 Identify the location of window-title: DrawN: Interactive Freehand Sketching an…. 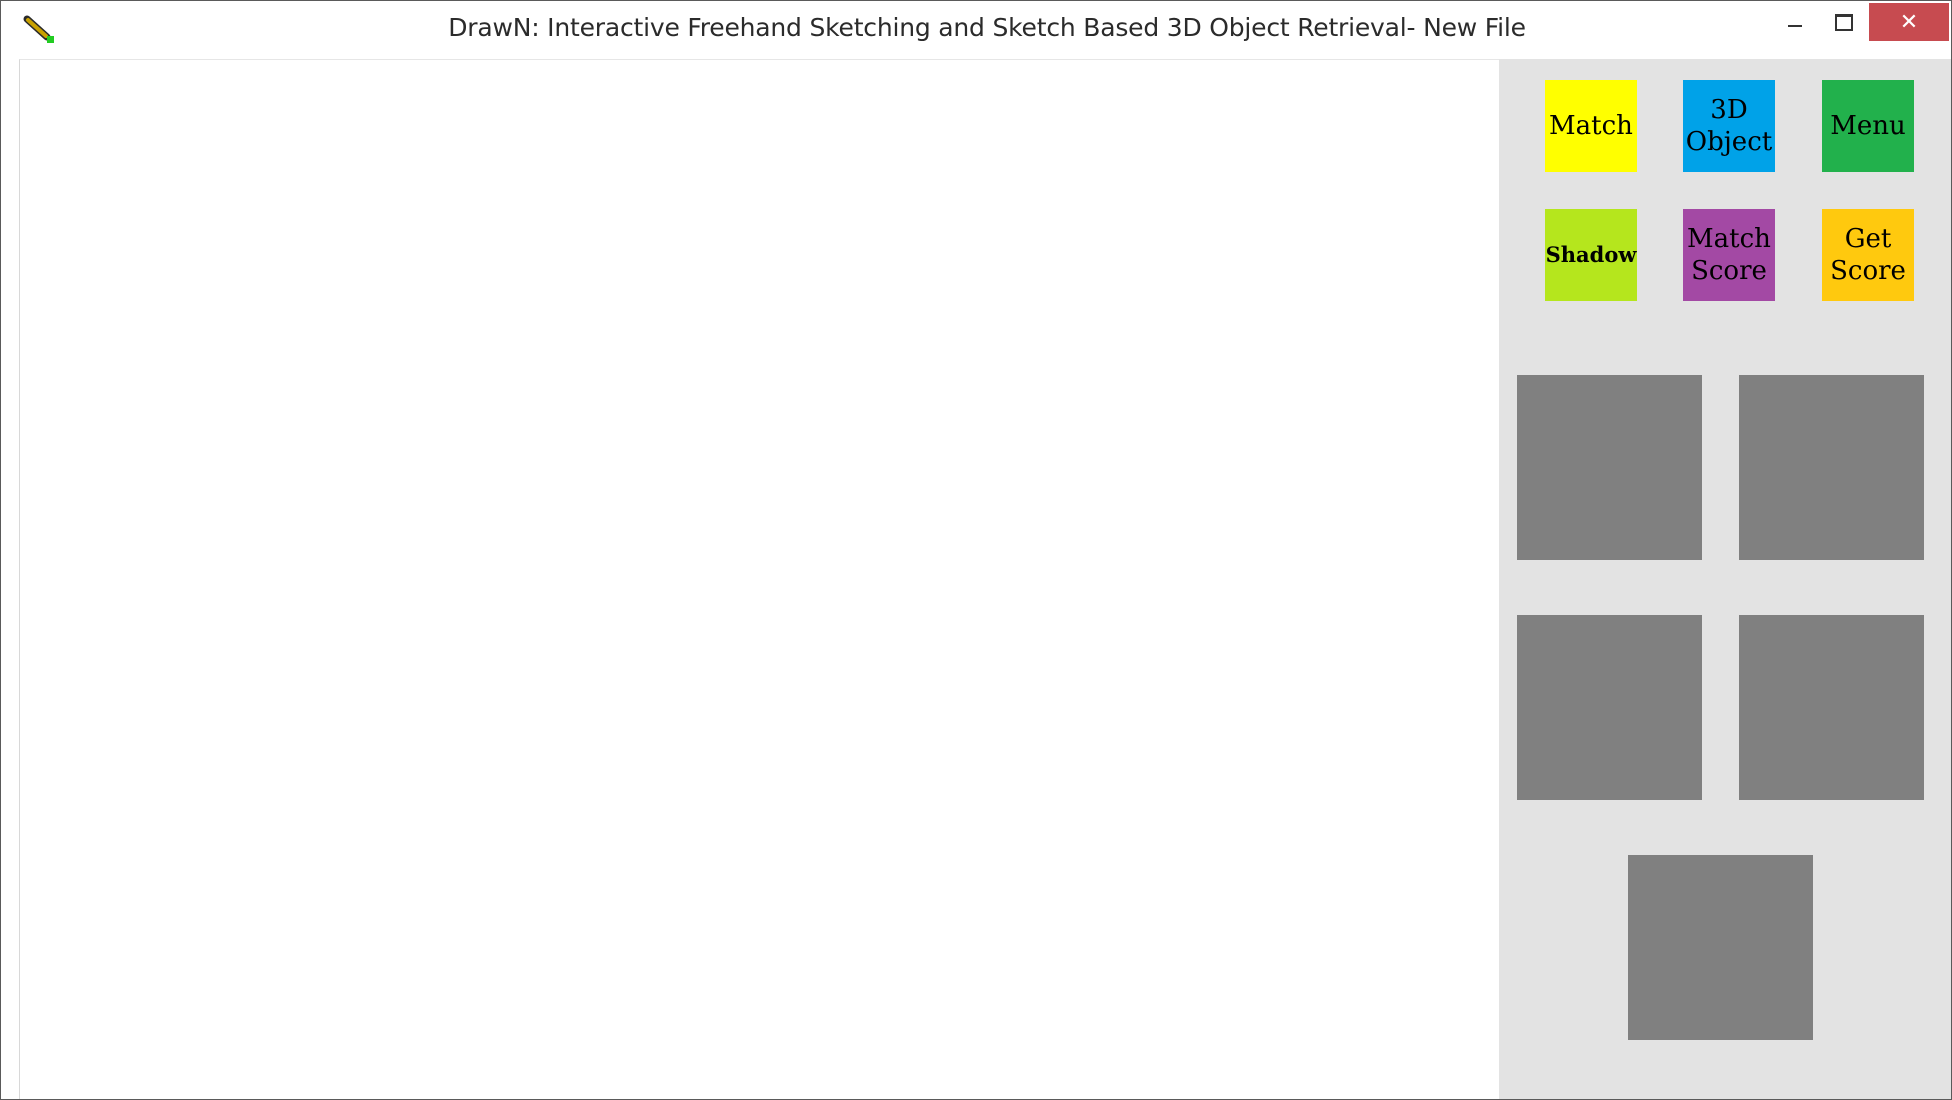
(987, 27).